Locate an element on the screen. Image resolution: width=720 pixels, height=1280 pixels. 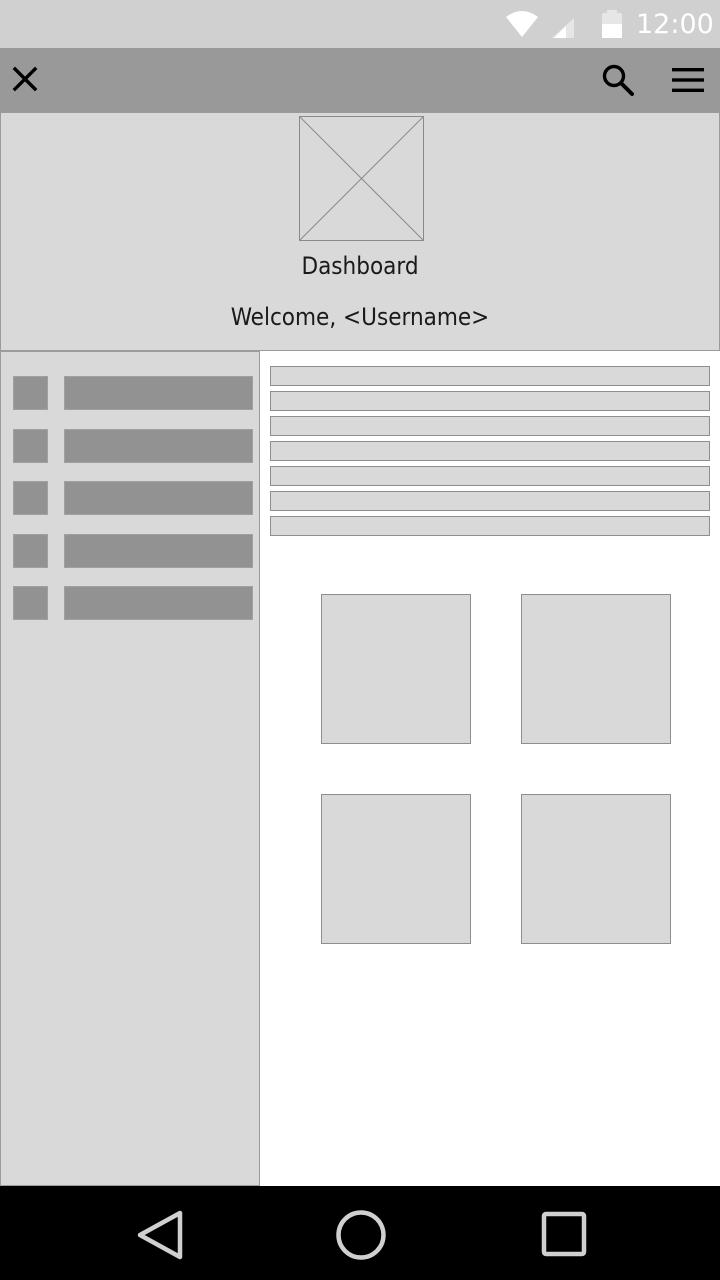
recents-icon is located at coordinates (564, 1234).